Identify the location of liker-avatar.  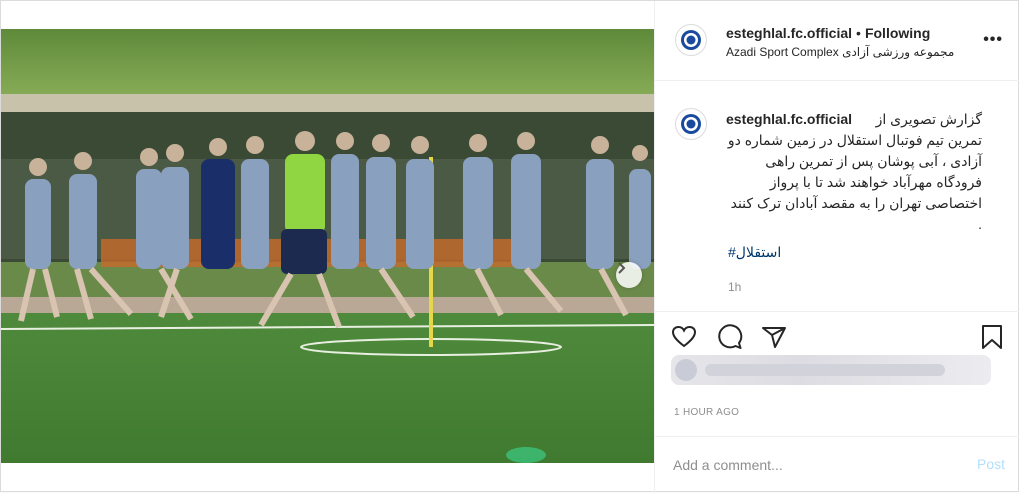
(686, 370).